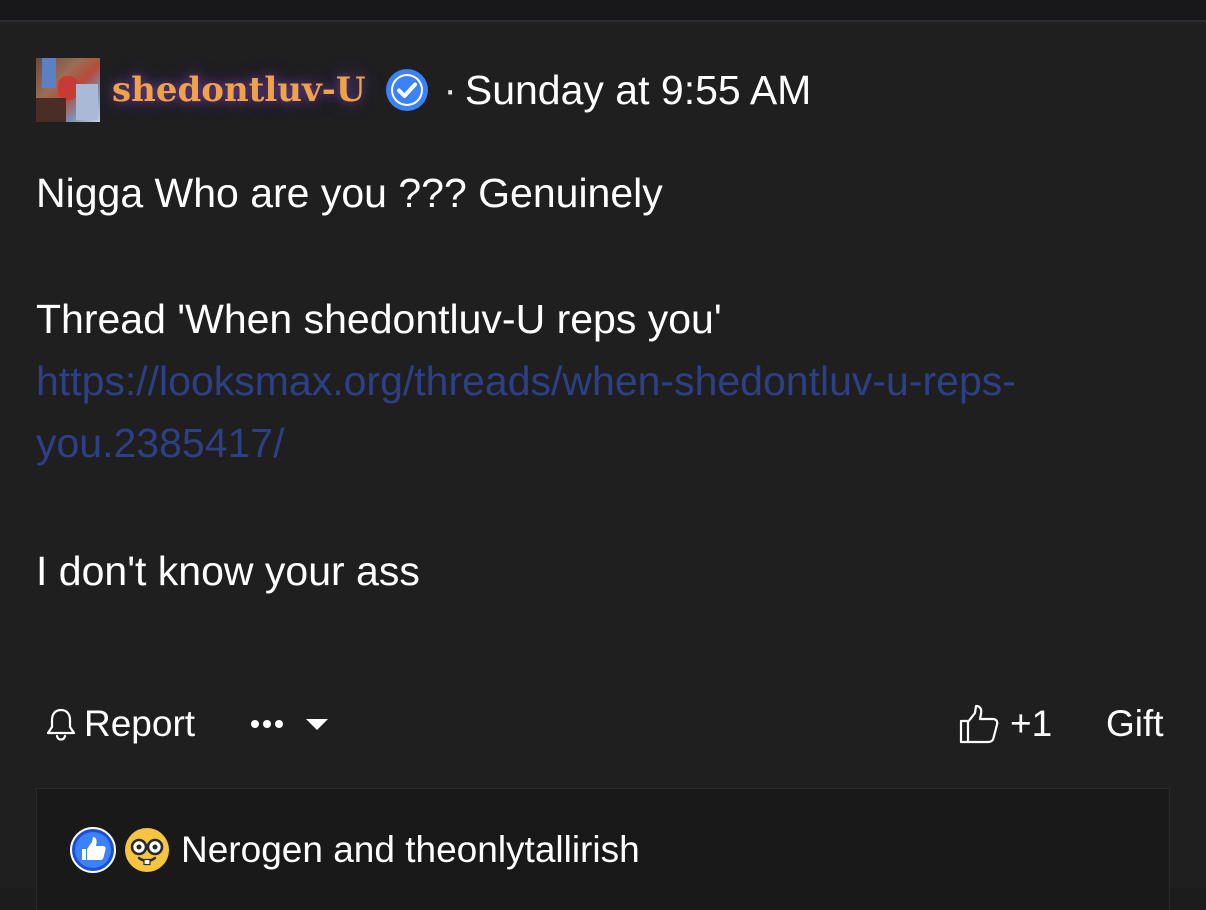  I want to click on nerd-face-reaction-icon, so click(147, 850).